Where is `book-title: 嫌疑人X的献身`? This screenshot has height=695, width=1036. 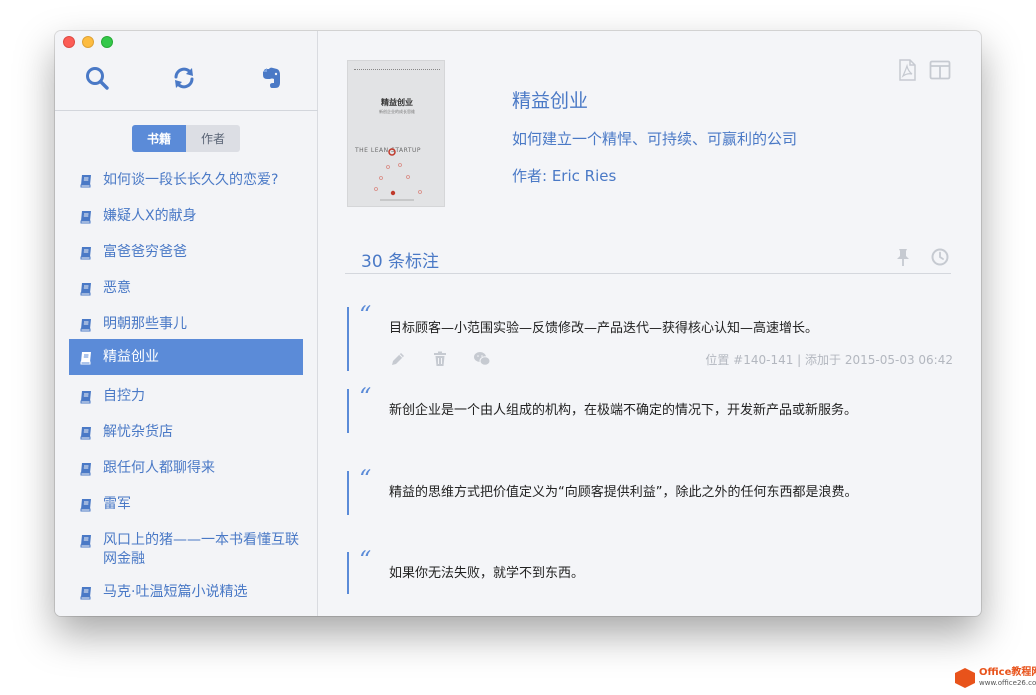
book-title: 嫌疑人X的献身 is located at coordinates (150, 216).